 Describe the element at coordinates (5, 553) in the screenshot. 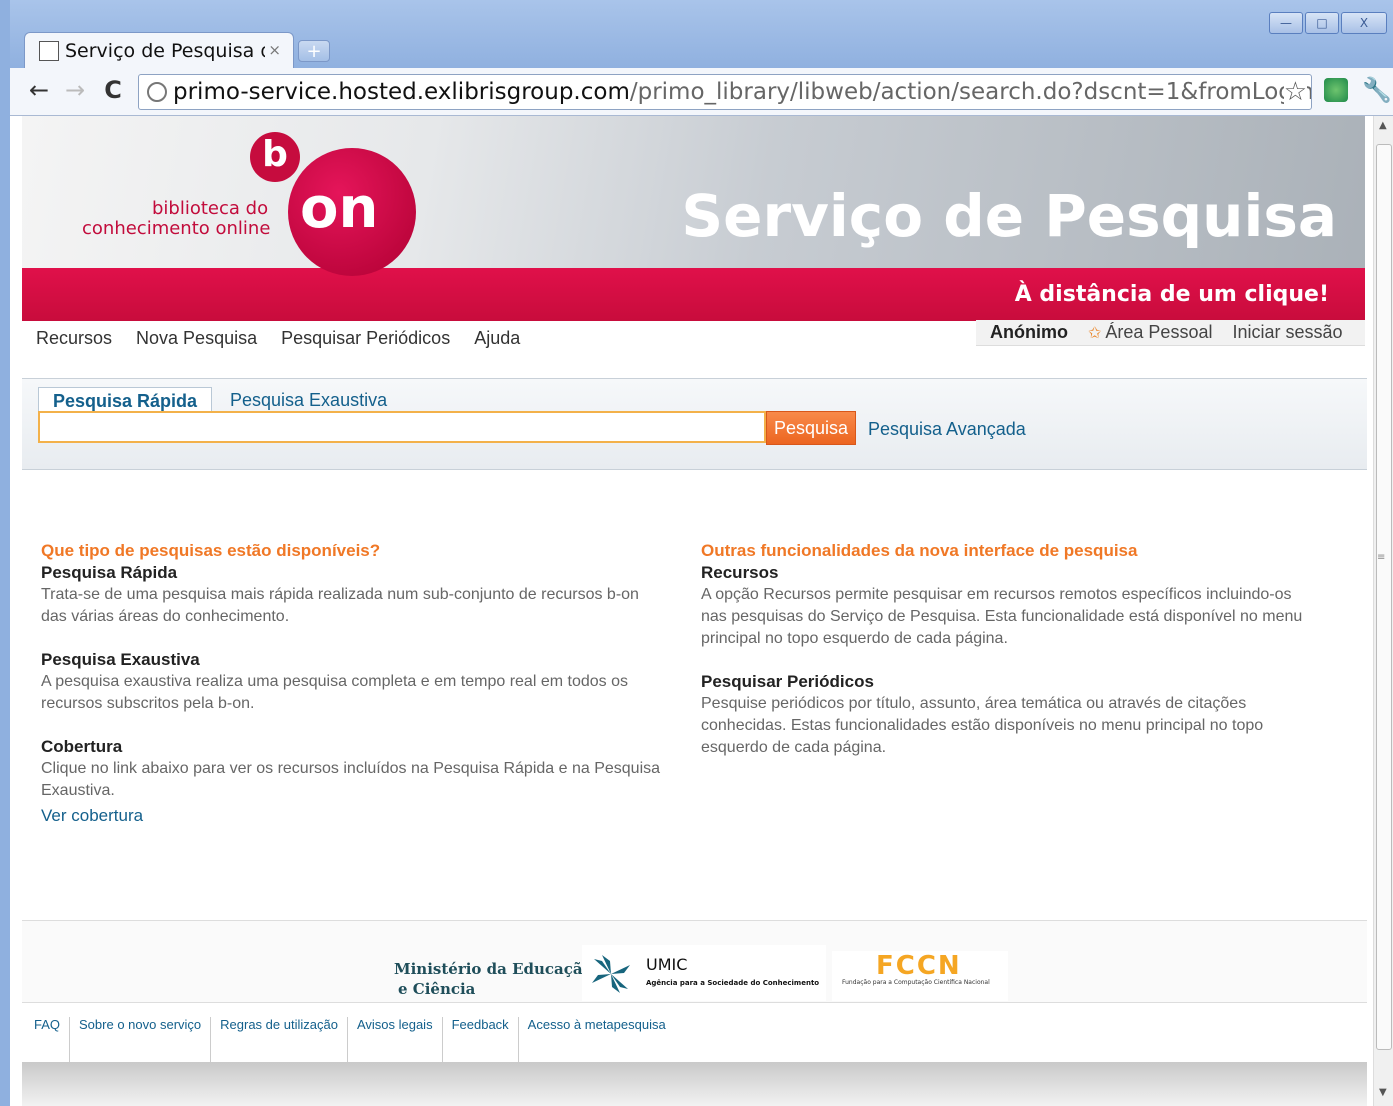

I see `window-frame` at that location.